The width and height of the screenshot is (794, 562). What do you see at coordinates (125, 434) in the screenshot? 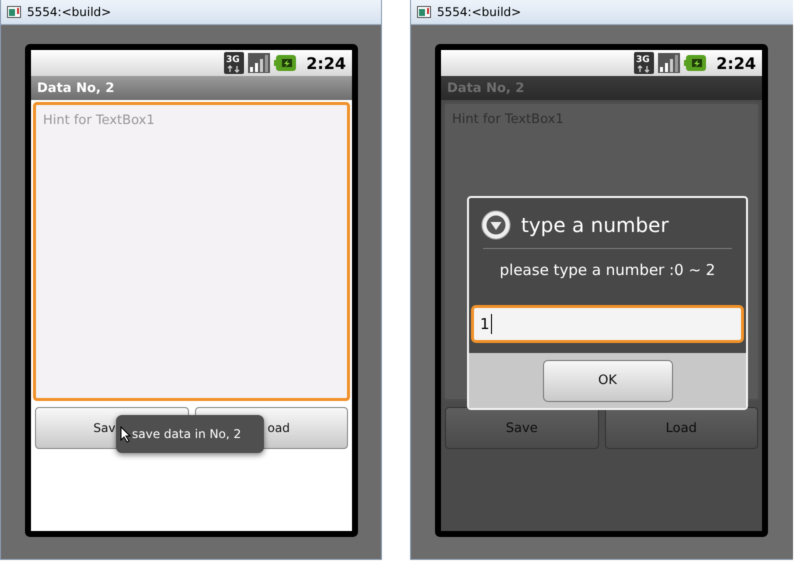
I see `mouse-pointer-icon` at bounding box center [125, 434].